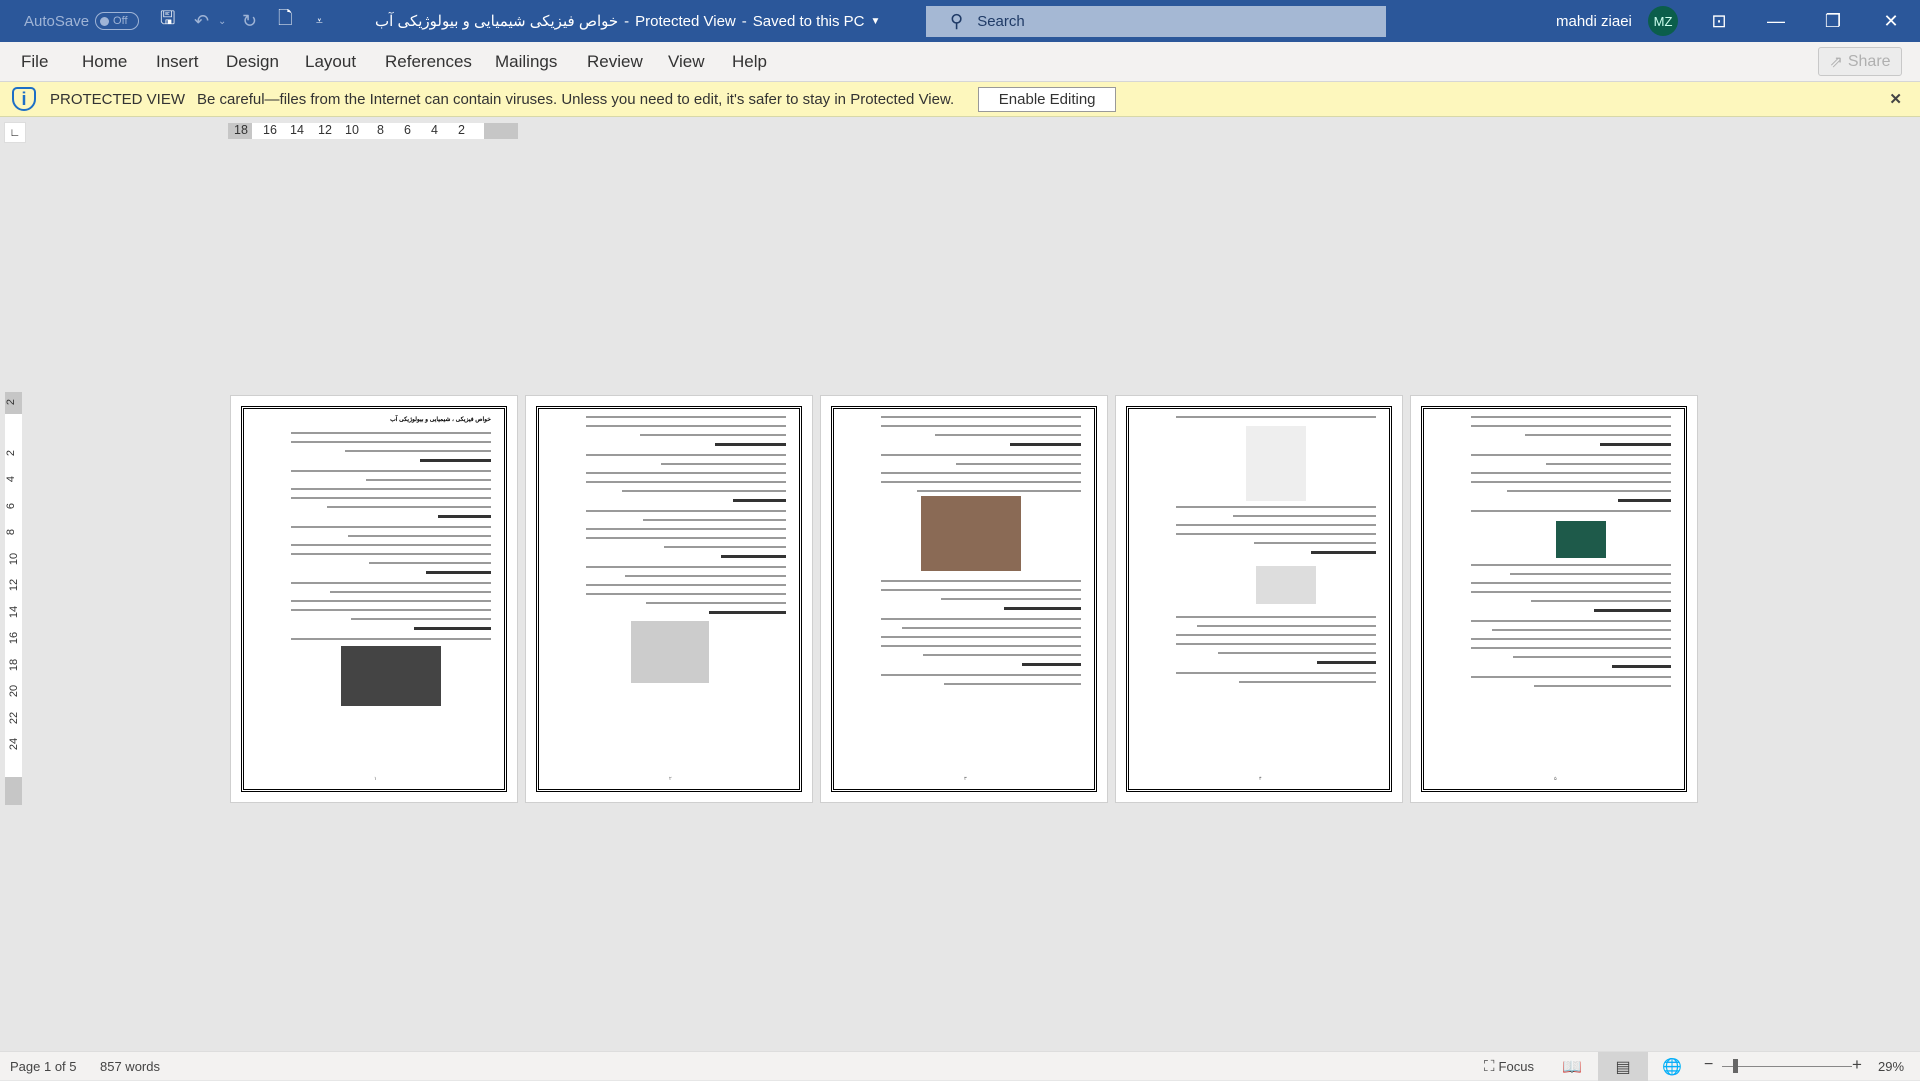 This screenshot has width=1920, height=1081. Describe the element at coordinates (440, 420) in the screenshot. I see `page-heading: خواص فیزیکی ، شیمیایی و بیولوژیکی آب` at that location.